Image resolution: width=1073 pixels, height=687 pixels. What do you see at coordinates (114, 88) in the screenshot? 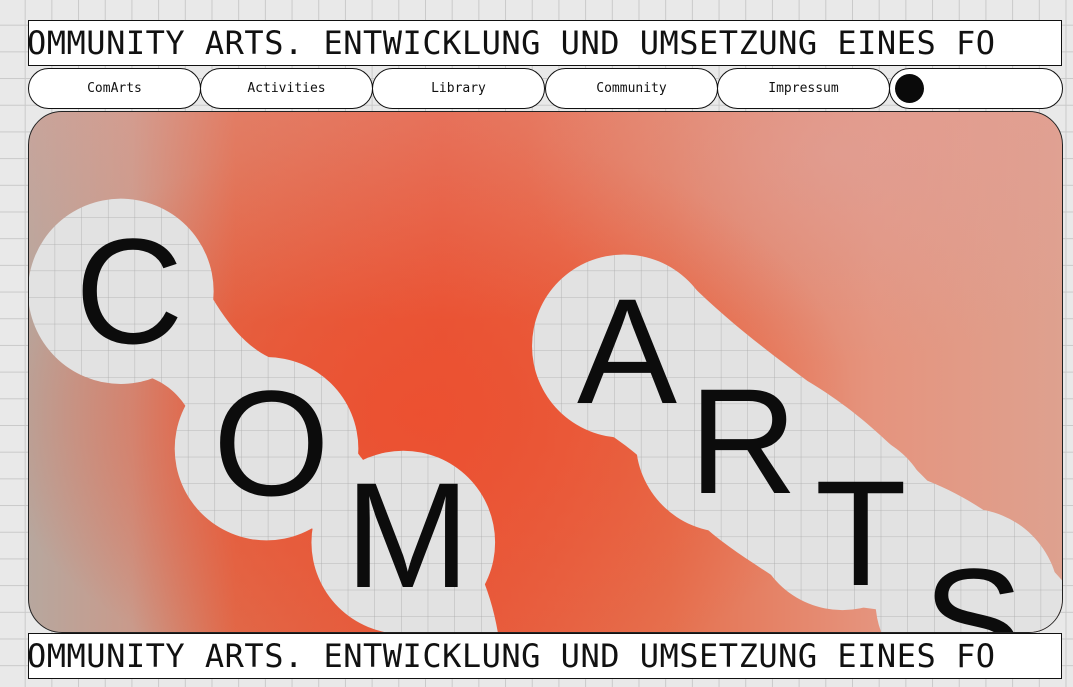
I see `nav-comarts: ComArts` at bounding box center [114, 88].